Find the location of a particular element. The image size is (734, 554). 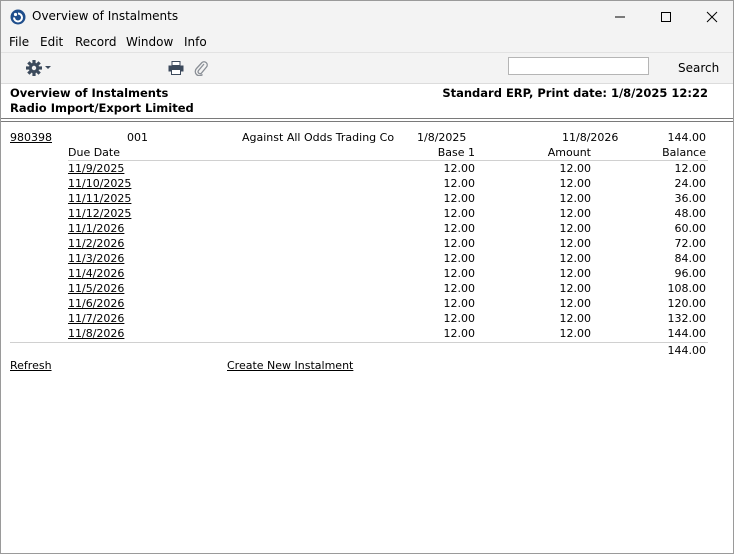

instalment-balance: 144.00 is located at coordinates (687, 333).